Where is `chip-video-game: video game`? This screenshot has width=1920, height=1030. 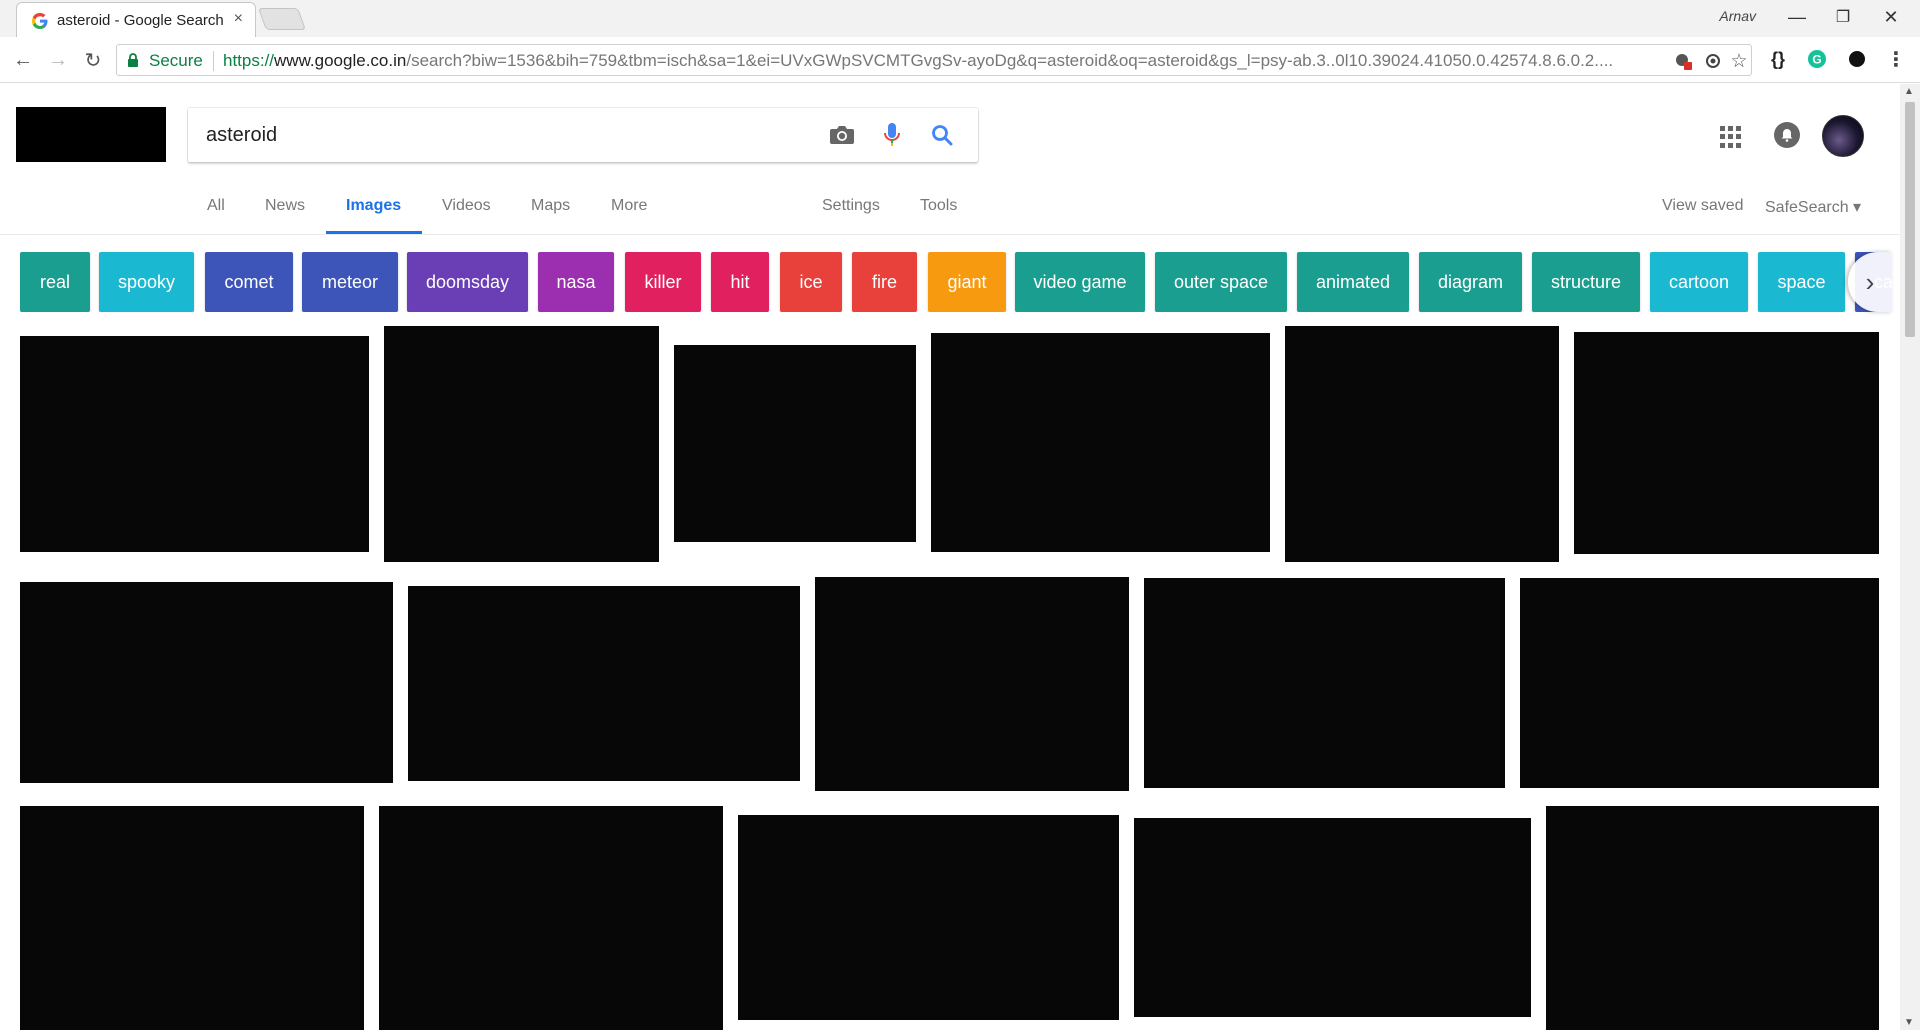 chip-video-game: video game is located at coordinates (1080, 282).